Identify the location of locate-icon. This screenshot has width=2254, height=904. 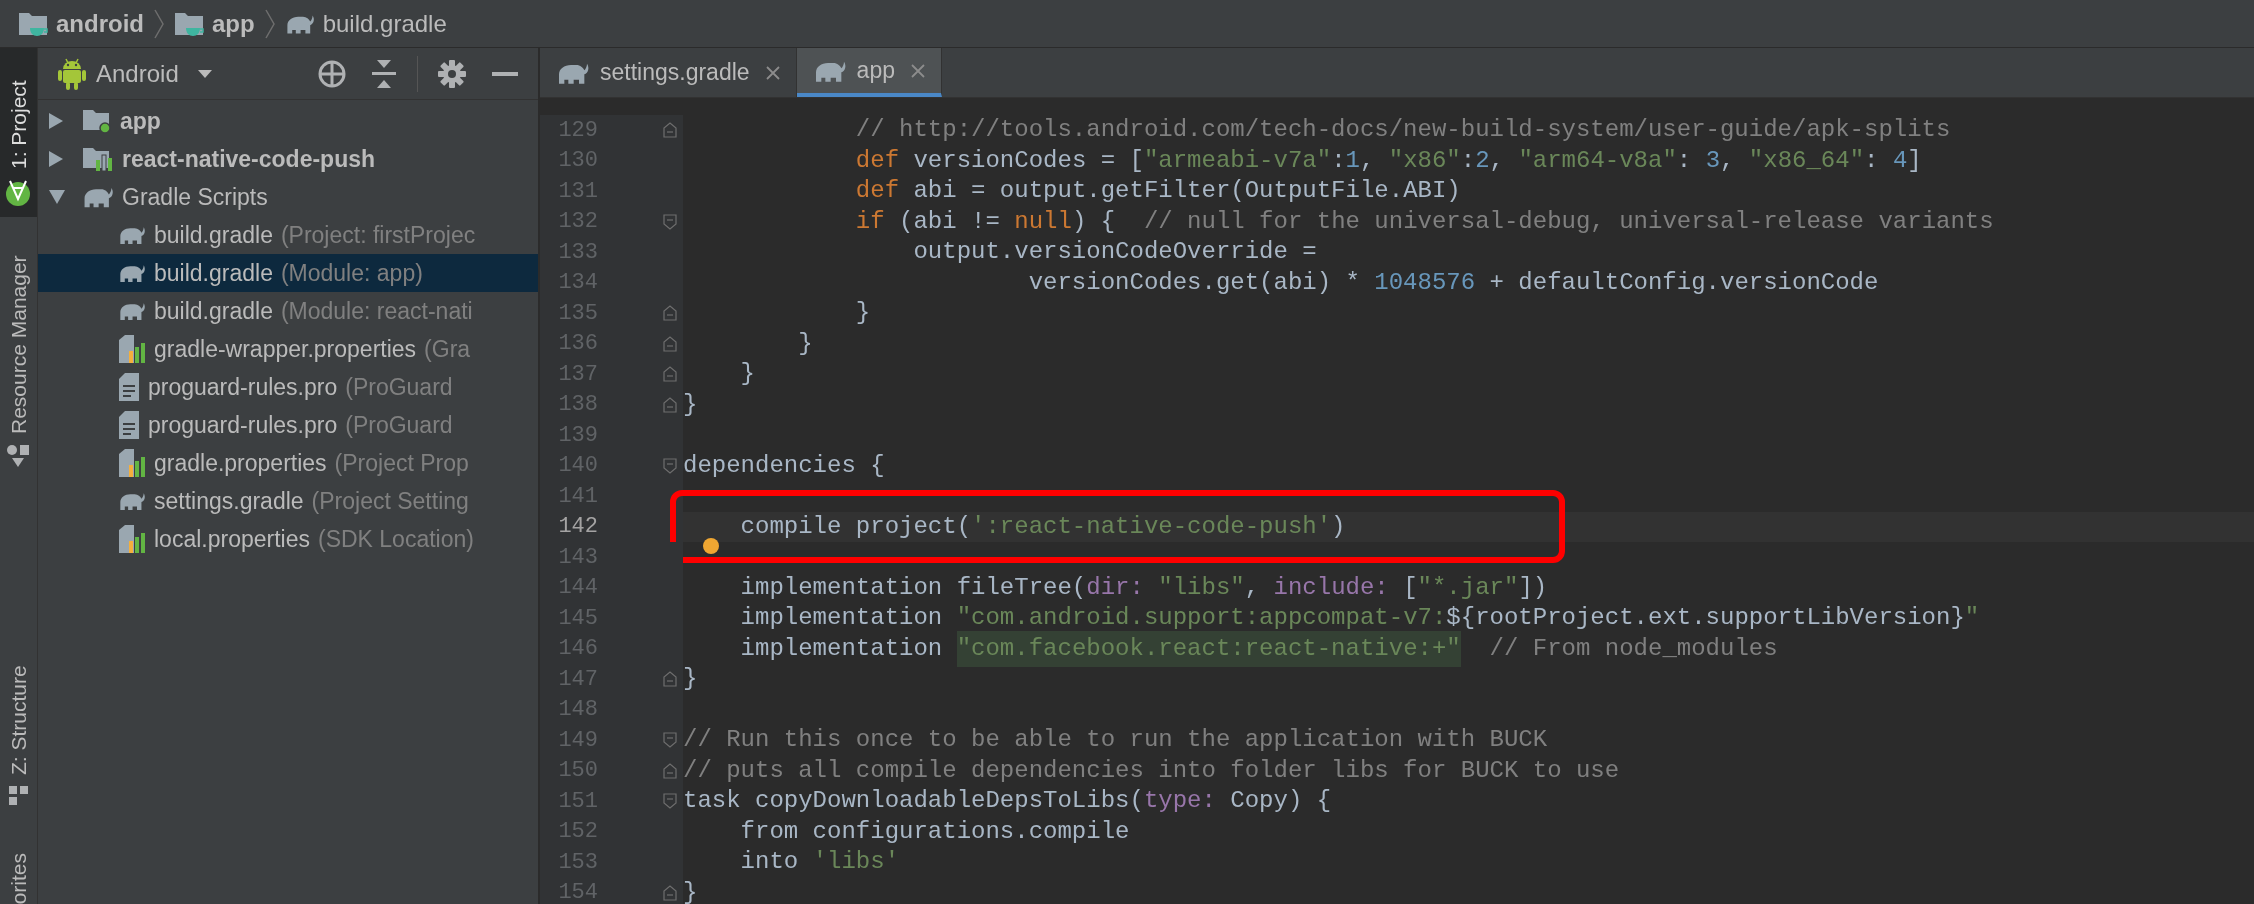
(331, 73).